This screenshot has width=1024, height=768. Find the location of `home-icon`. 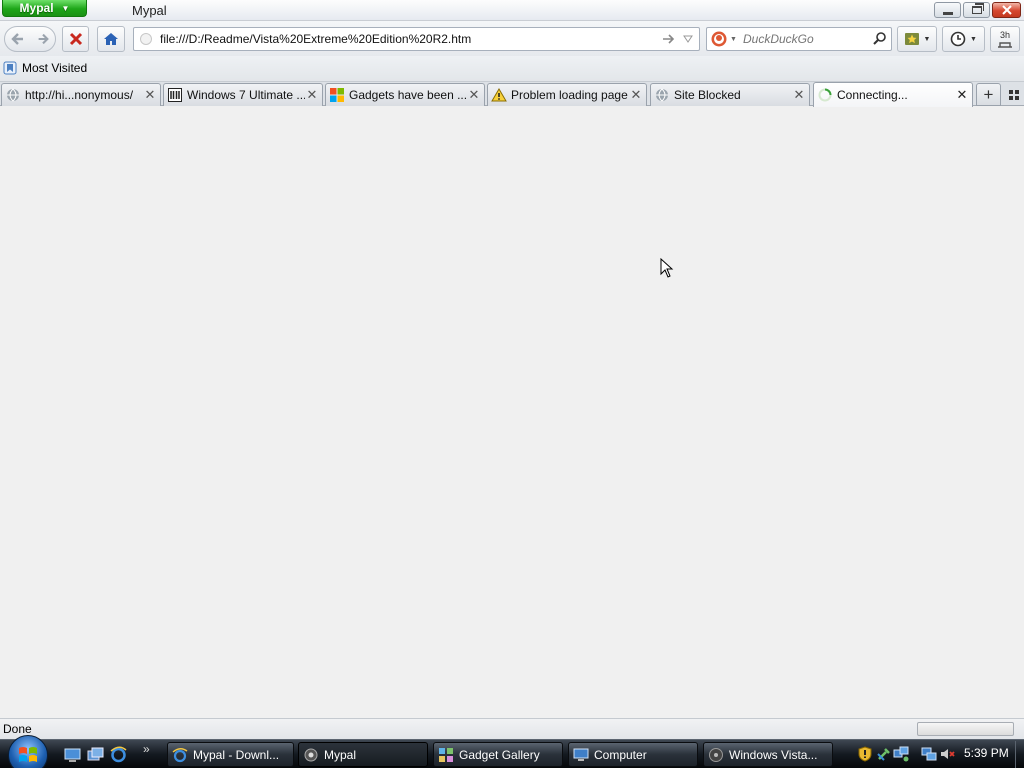

home-icon is located at coordinates (111, 39).